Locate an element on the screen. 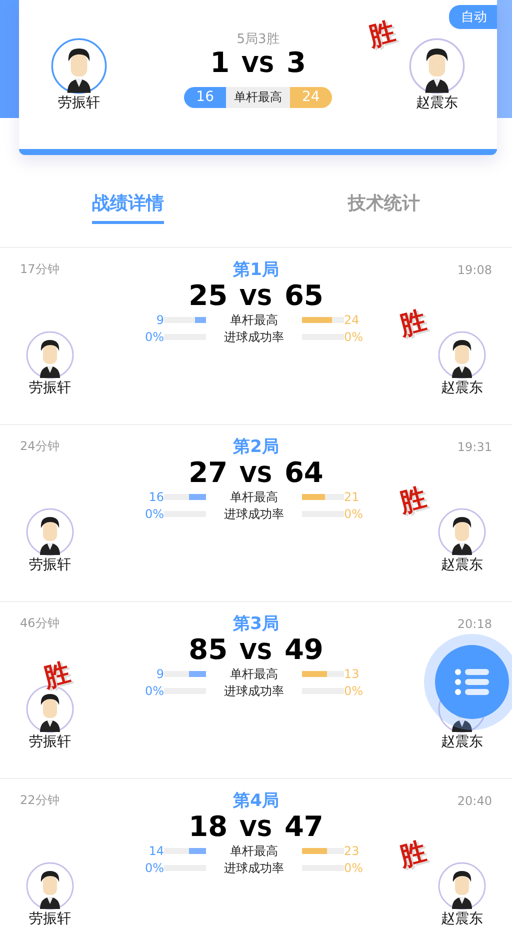 The height and width of the screenshot is (936, 512). score: 47 is located at coordinates (304, 827).